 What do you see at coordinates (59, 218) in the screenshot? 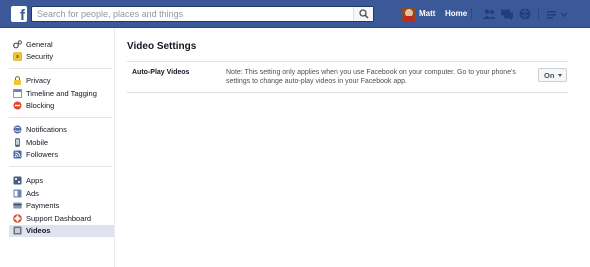
I see `sidebar-item-label: Support Dashboard` at bounding box center [59, 218].